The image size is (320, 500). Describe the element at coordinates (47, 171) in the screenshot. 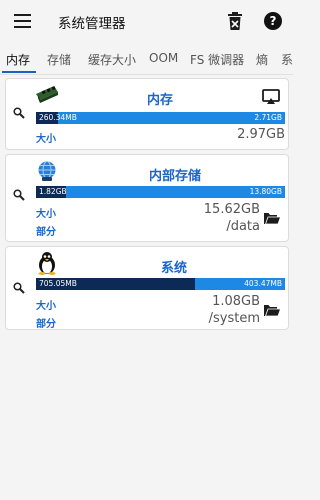

I see `globe-storage-icon` at that location.